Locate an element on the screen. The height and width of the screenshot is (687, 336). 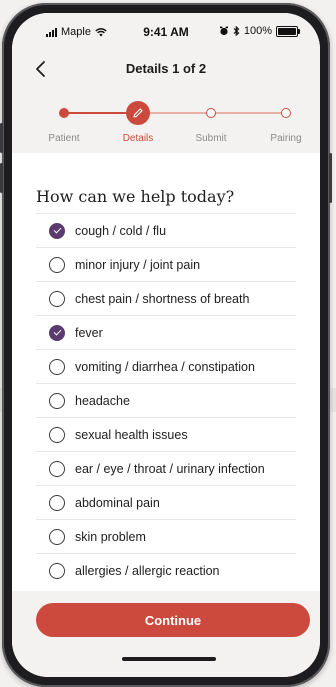
step-label-patient: Patient is located at coordinates (64, 138).